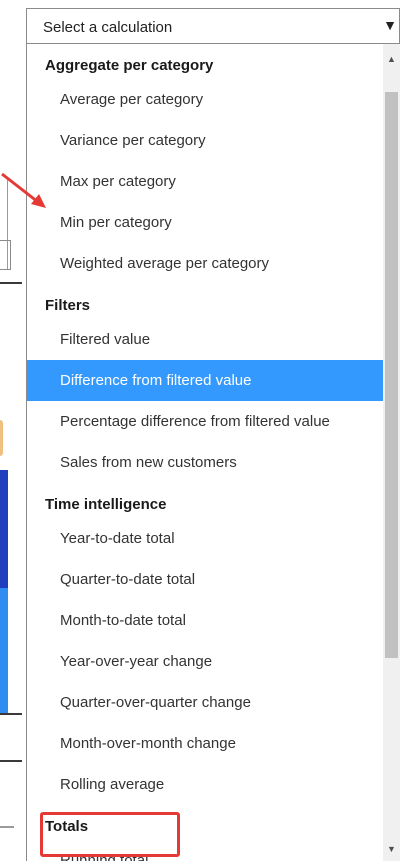 Image resolution: width=400 pixels, height=861 pixels. I want to click on option-quarter-over-quarter-change: Quarter-over-quarter change, so click(205, 702).